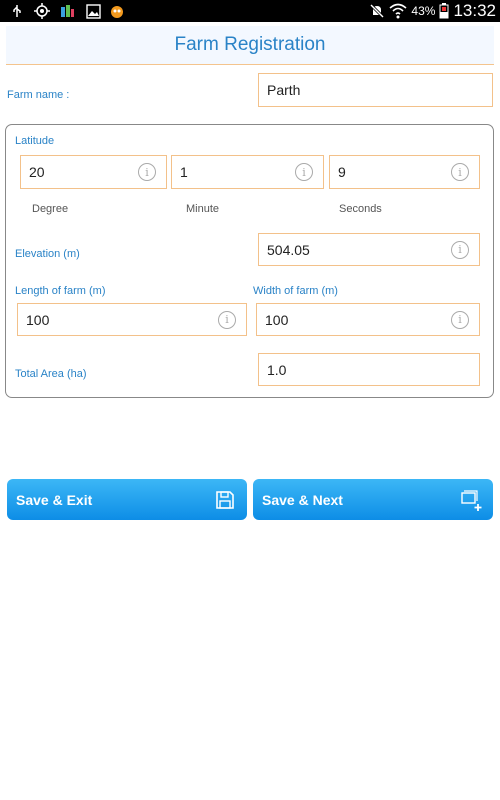  I want to click on latitude-minute-value: 1, so click(184, 172).